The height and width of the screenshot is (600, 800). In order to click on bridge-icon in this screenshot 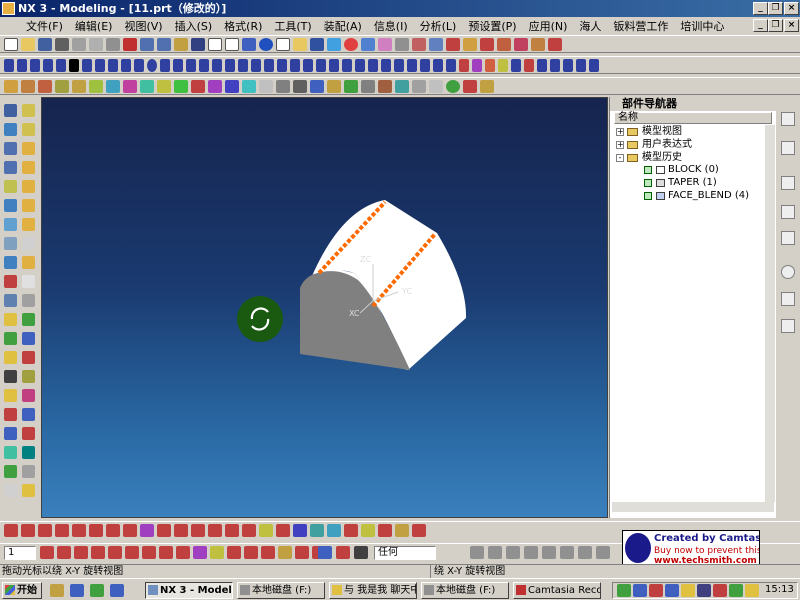, I will do `click(230, 65)`.